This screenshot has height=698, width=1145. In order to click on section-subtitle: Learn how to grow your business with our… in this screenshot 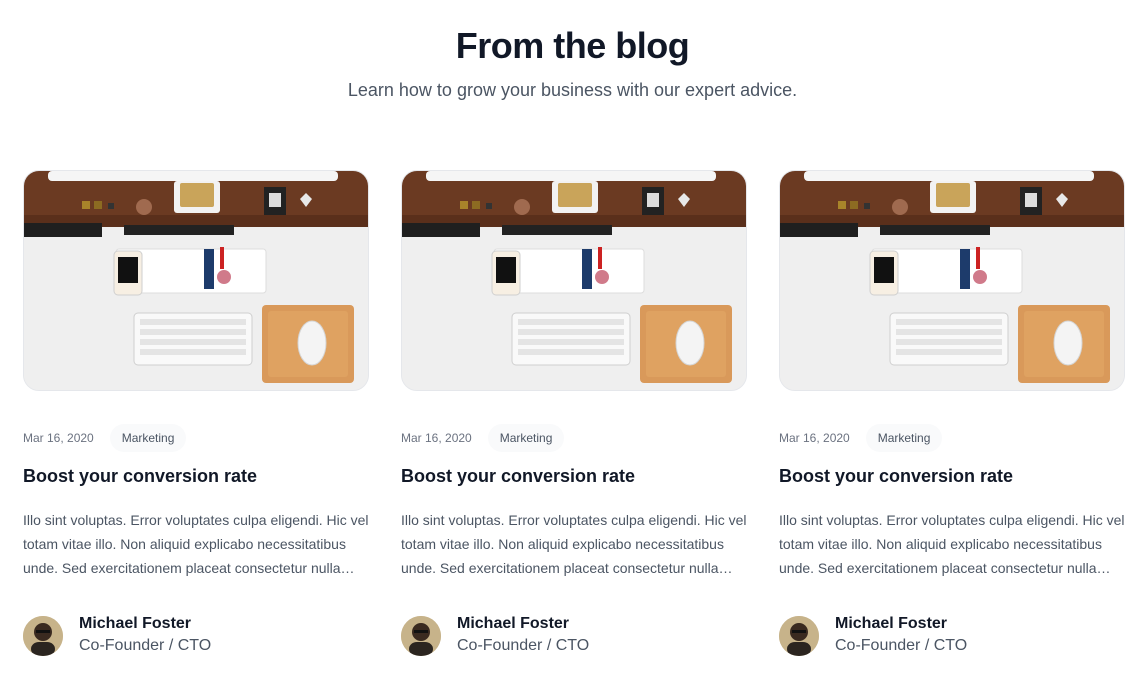, I will do `click(572, 90)`.